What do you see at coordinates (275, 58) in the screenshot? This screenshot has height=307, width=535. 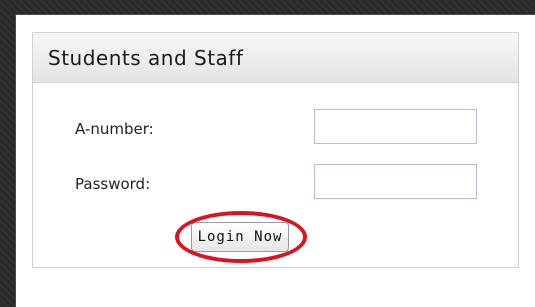 I see `login-panel-header: Students and Staff` at bounding box center [275, 58].